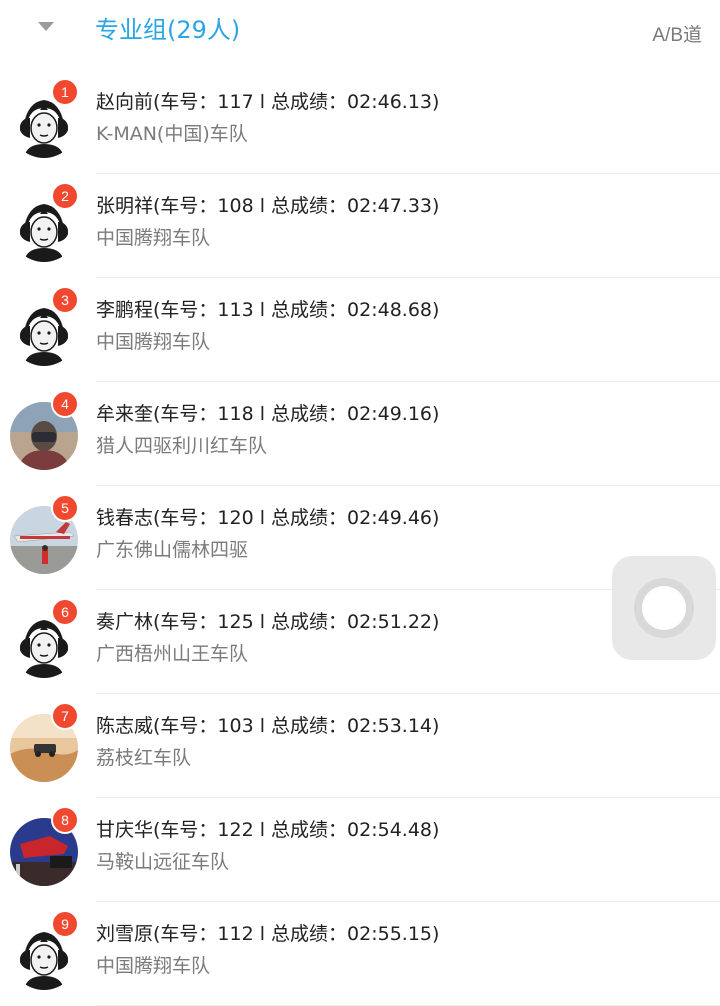  Describe the element at coordinates (360, 330) in the screenshot. I see `list-item-3: 3 李鹏程(车号：113 l 总成绩：02:48.68) 中国腾翔车队` at that location.